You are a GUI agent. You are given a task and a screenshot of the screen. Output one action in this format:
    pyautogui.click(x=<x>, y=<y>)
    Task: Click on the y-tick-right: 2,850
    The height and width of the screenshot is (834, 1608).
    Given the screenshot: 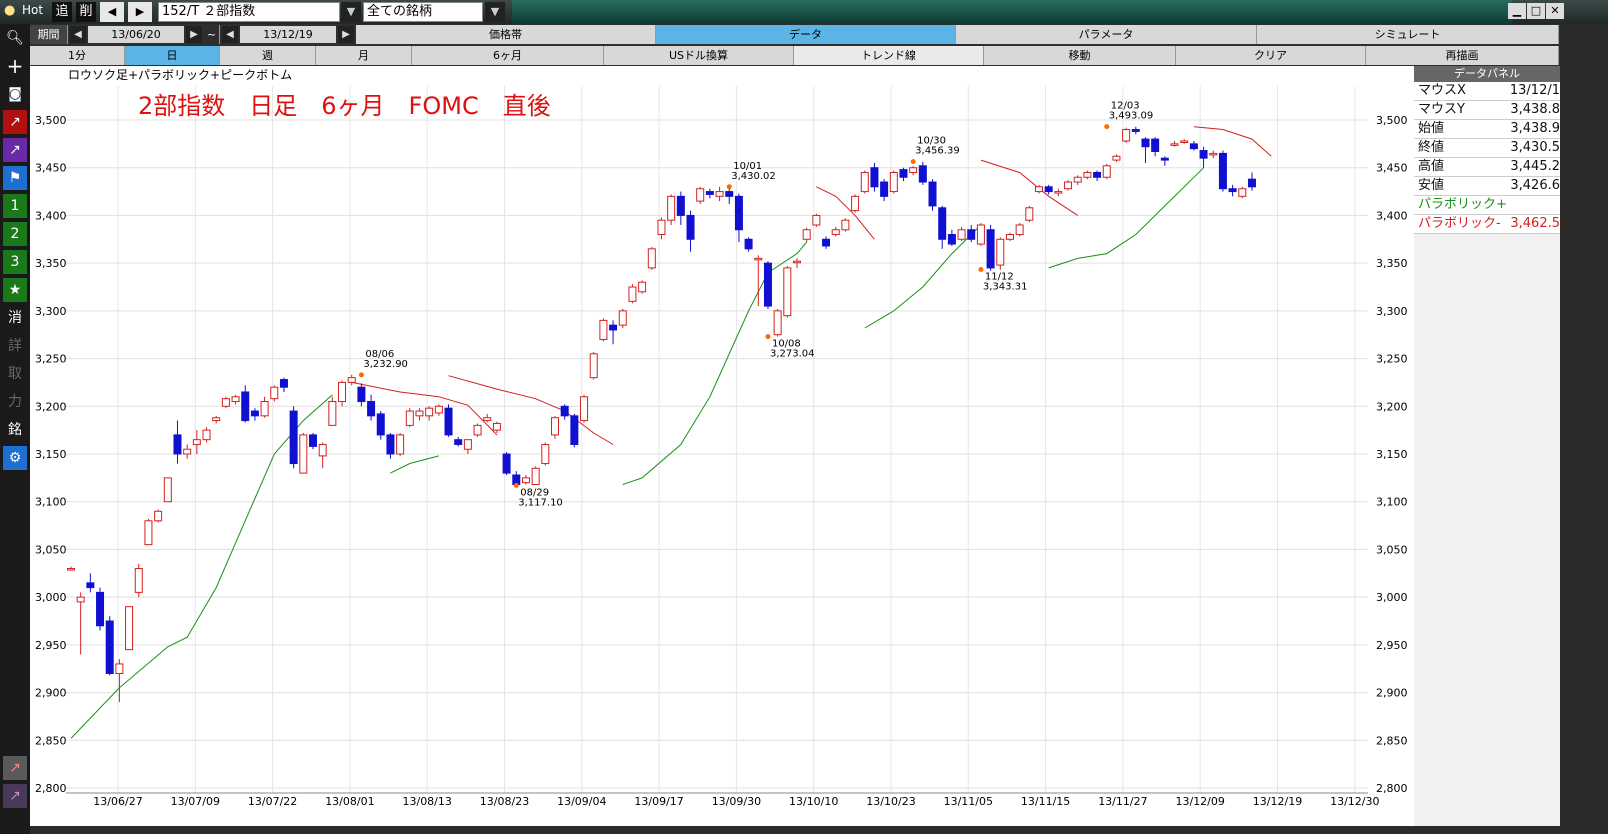 What is the action you would take?
    pyautogui.click(x=1392, y=740)
    